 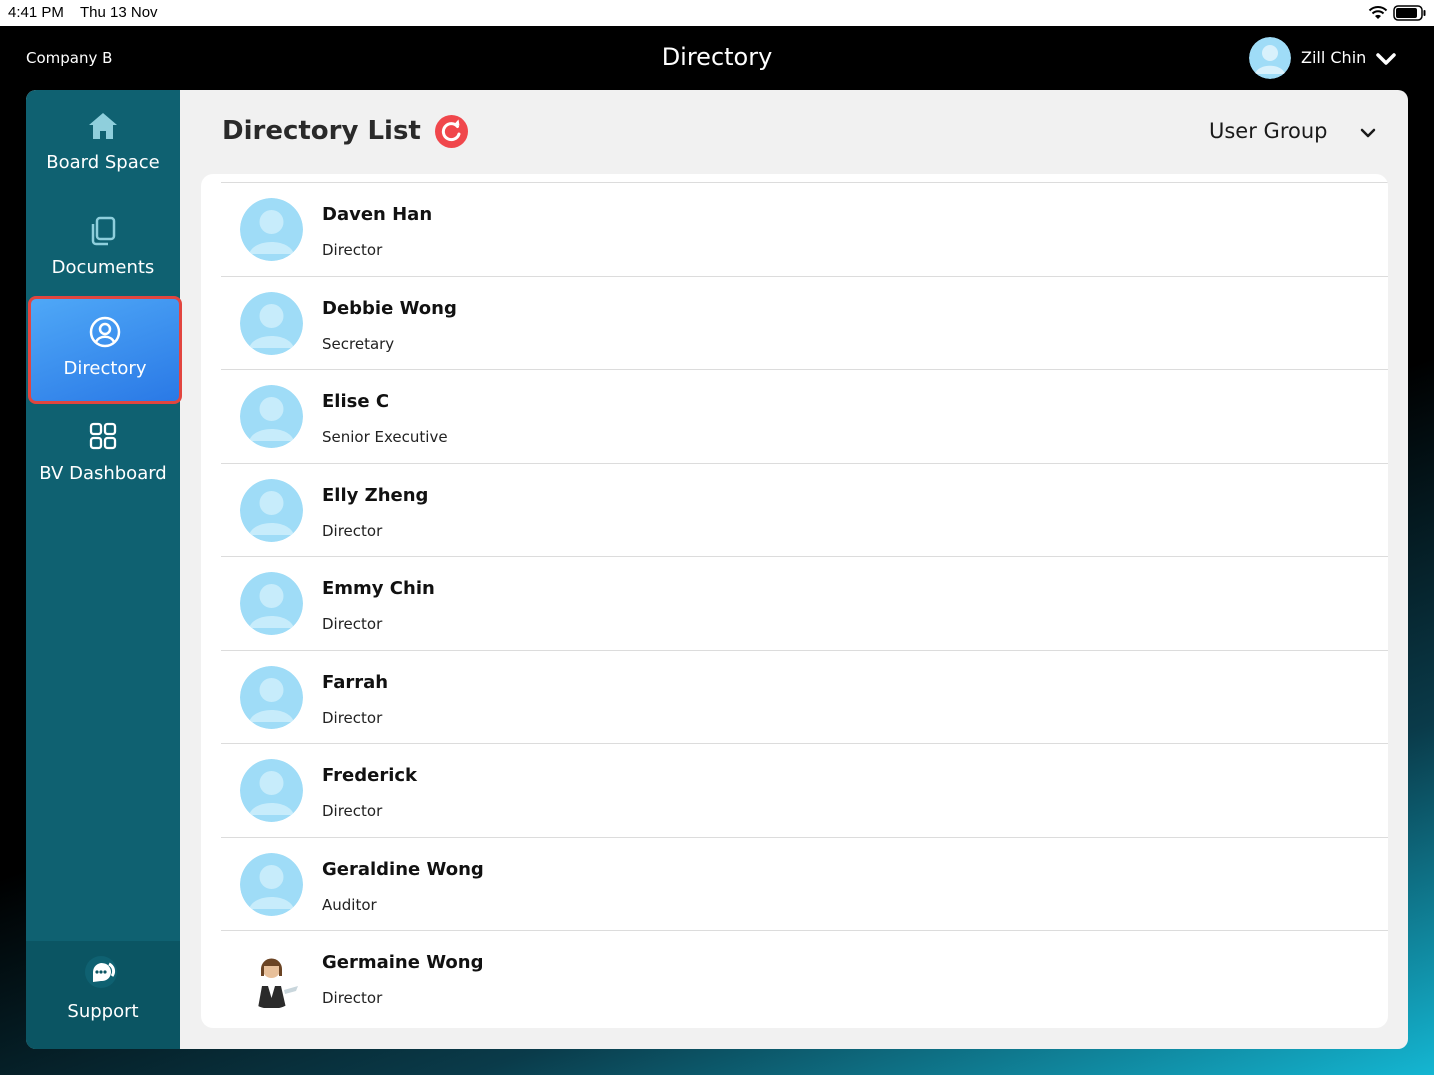 I want to click on avatar-photo, so click(x=271, y=977).